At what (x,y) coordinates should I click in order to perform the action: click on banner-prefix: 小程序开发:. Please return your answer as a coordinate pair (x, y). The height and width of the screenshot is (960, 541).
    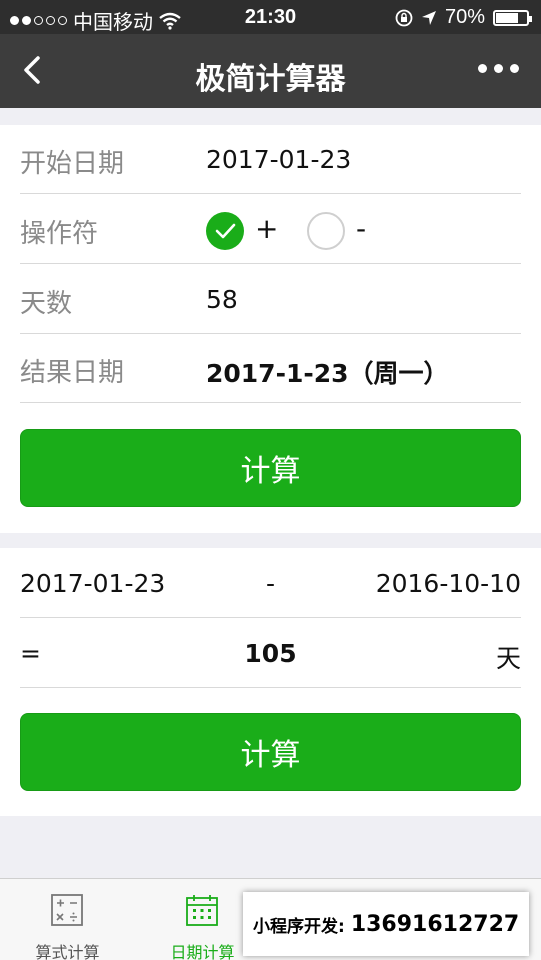
    Looking at the image, I should click on (299, 926).